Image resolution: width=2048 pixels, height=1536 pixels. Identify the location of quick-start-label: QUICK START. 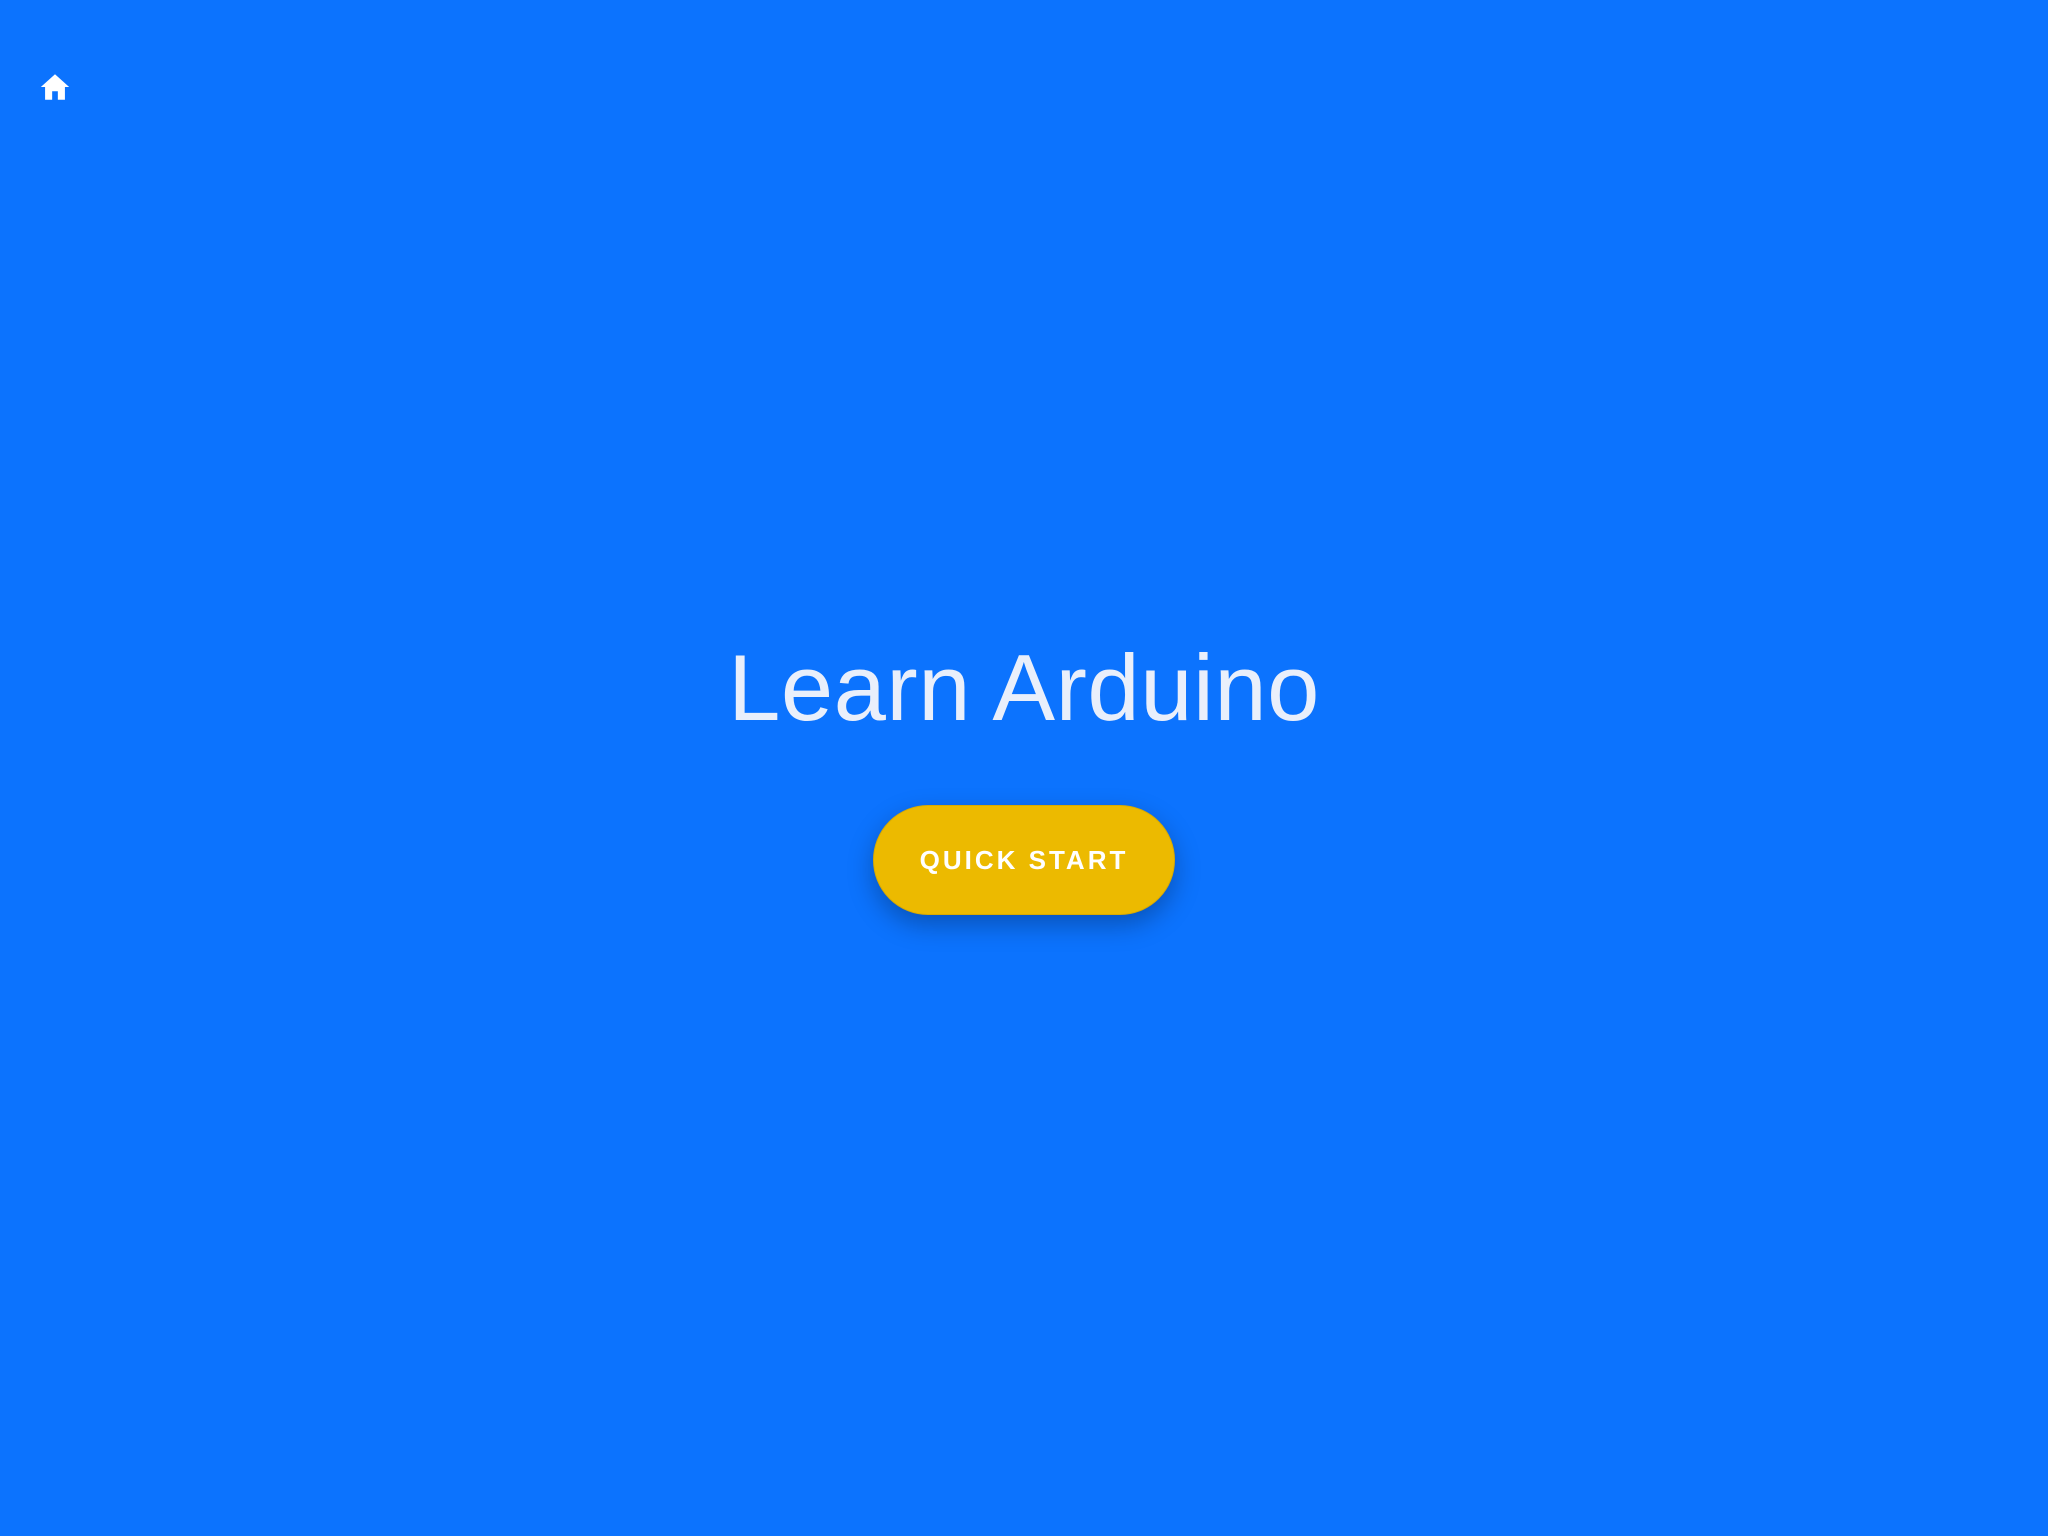
(1024, 859).